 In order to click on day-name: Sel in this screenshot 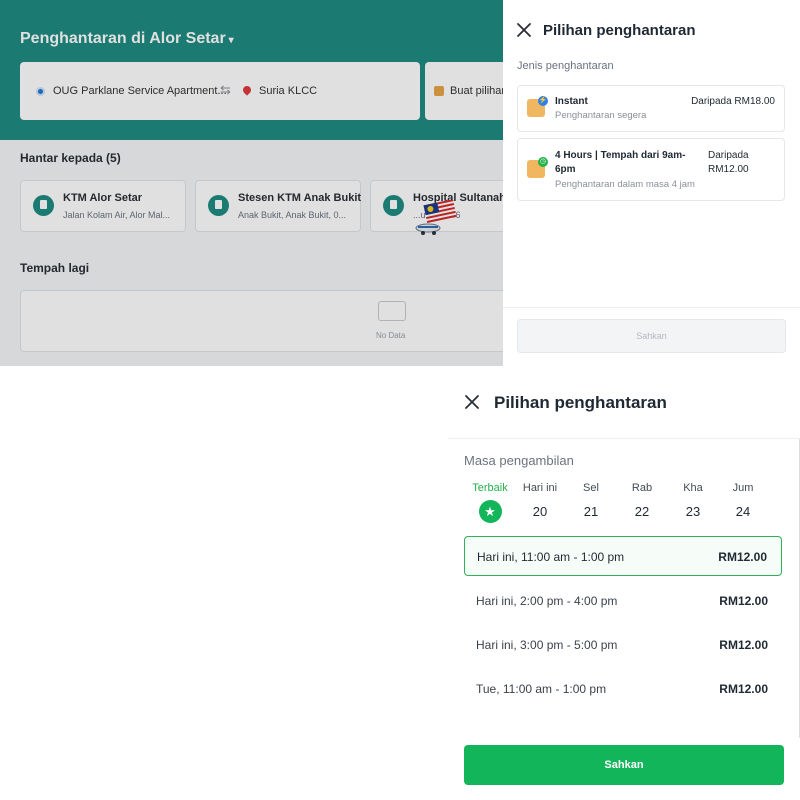, I will do `click(591, 488)`.